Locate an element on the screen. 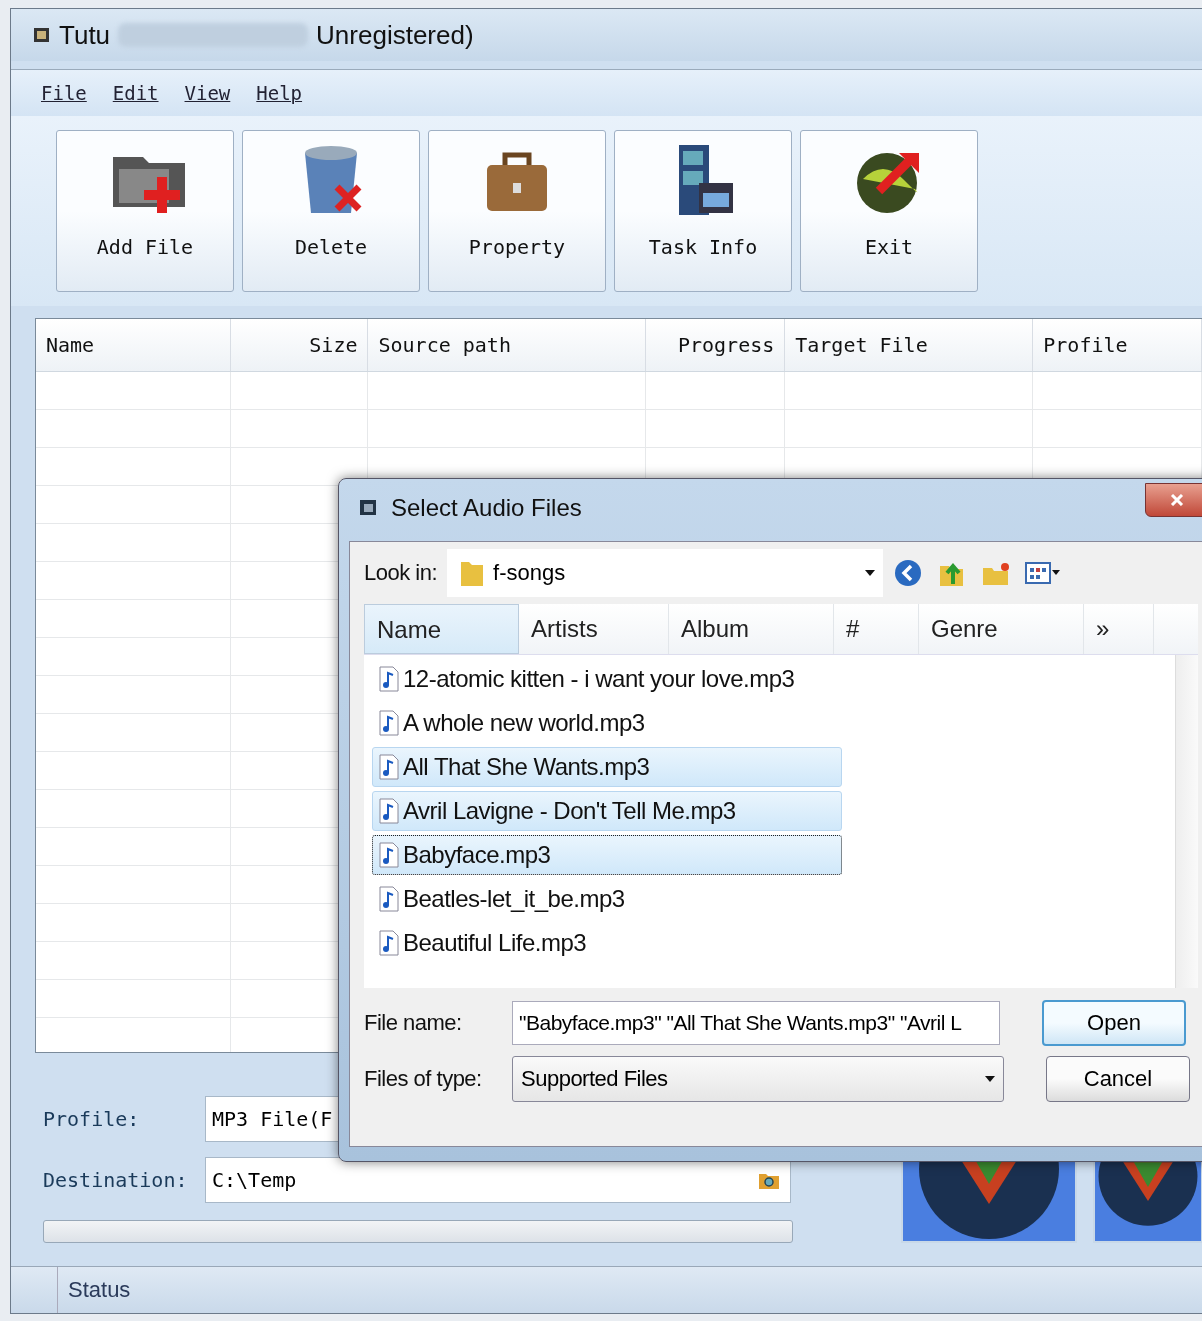 This screenshot has height=1321, width=1202. audio-list-row: A whole new world.mp3 is located at coordinates (607, 723).